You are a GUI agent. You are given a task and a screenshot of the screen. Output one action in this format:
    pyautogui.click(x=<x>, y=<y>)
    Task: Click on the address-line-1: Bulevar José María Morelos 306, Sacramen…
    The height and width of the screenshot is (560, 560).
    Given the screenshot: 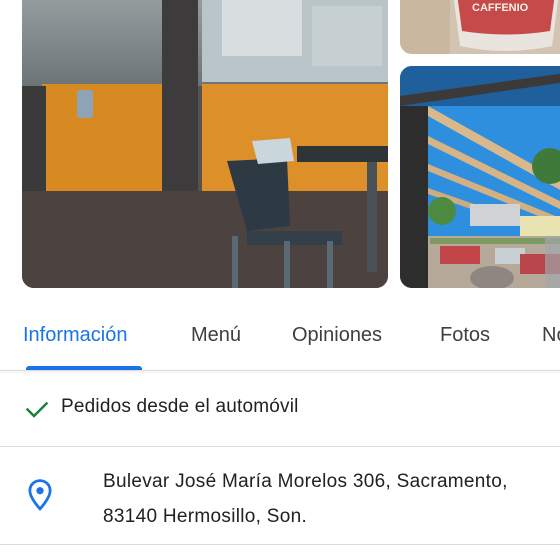 What is the action you would take?
    pyautogui.click(x=305, y=481)
    